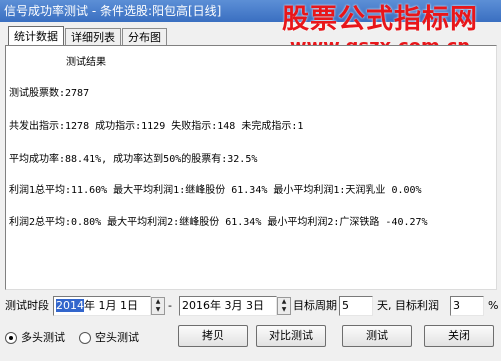 Image resolution: width=501 pixels, height=361 pixels. Describe the element at coordinates (49, 93) in the screenshot. I see `result-line-stock-count: 测试股票数:2787` at that location.